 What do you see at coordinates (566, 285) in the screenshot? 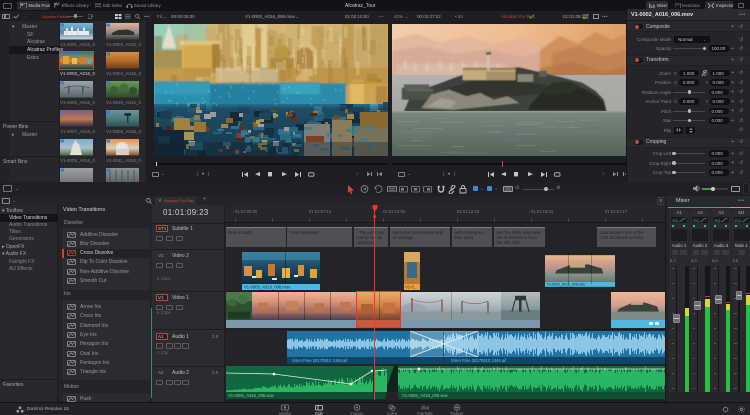
I see `svg-text: V1-0002_A016_006.mov` at bounding box center [566, 285].